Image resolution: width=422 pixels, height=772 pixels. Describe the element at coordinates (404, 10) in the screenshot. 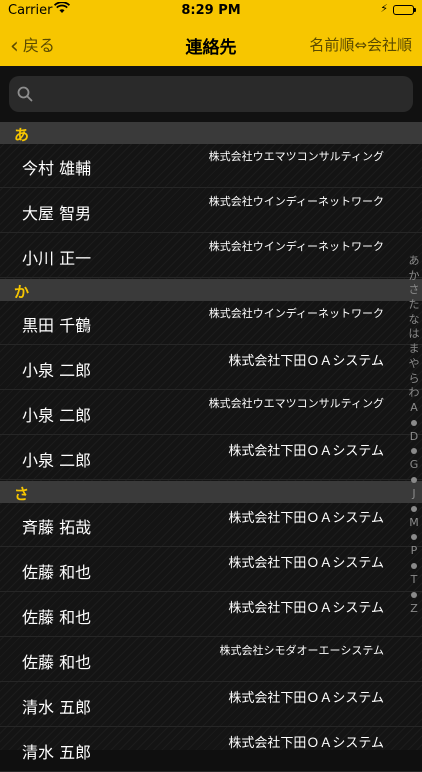

I see `battery-icon` at that location.